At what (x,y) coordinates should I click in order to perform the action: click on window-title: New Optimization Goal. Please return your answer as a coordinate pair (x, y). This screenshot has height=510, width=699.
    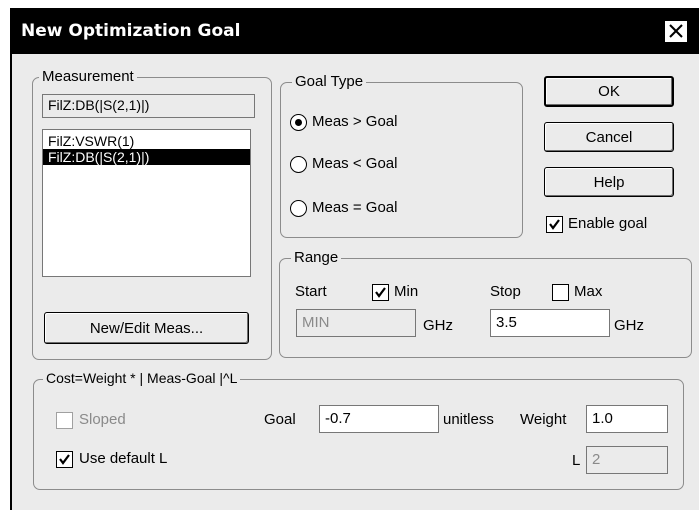
    Looking at the image, I should click on (131, 31).